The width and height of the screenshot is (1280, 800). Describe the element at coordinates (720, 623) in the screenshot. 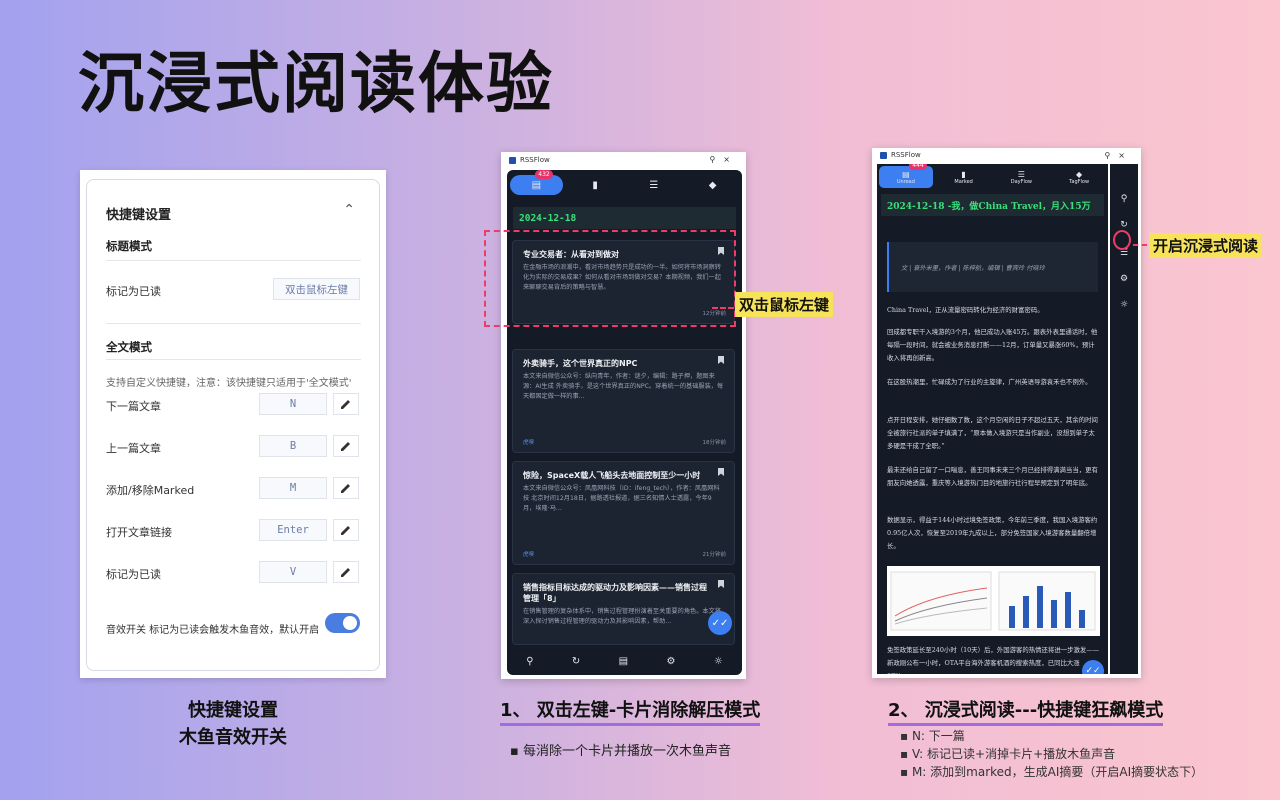

I see `mark-all-read-icon: ✓✓` at that location.